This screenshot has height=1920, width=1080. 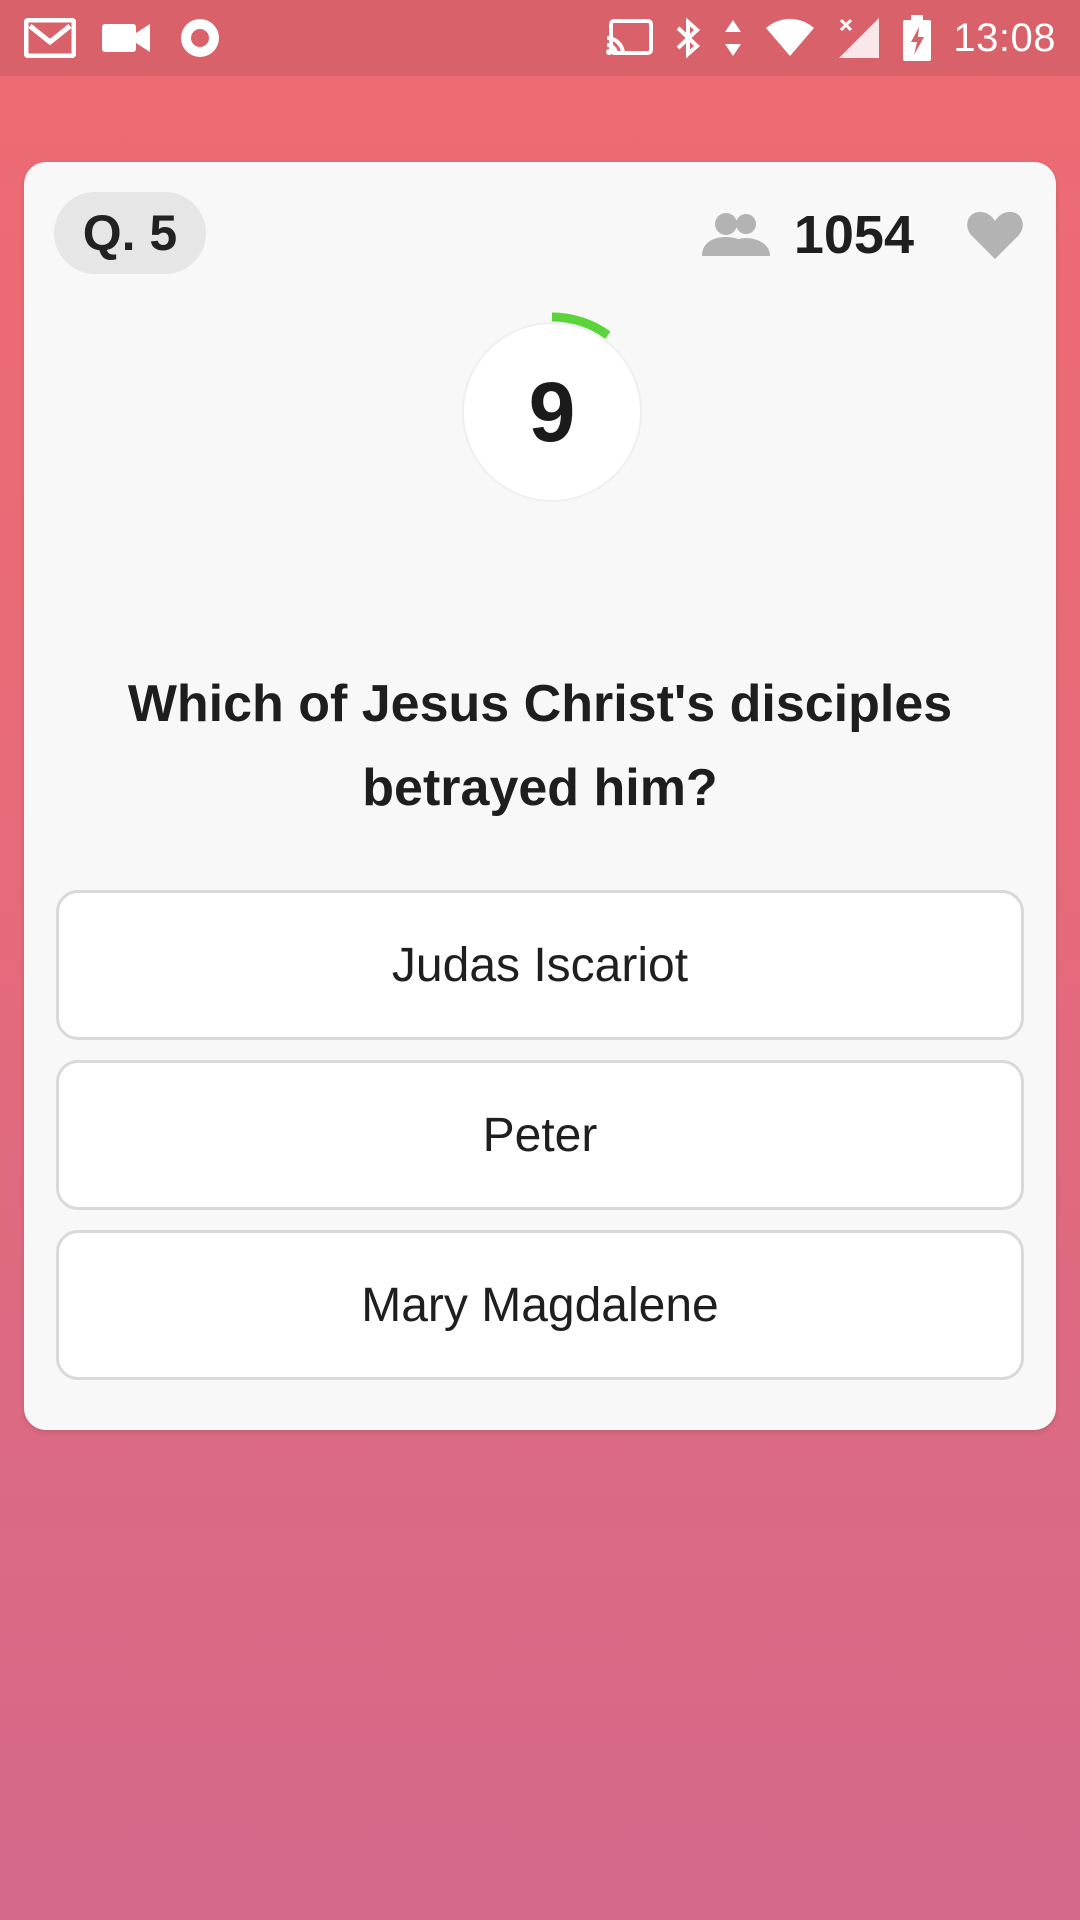 I want to click on data-arrows-icon, so click(x=733, y=38).